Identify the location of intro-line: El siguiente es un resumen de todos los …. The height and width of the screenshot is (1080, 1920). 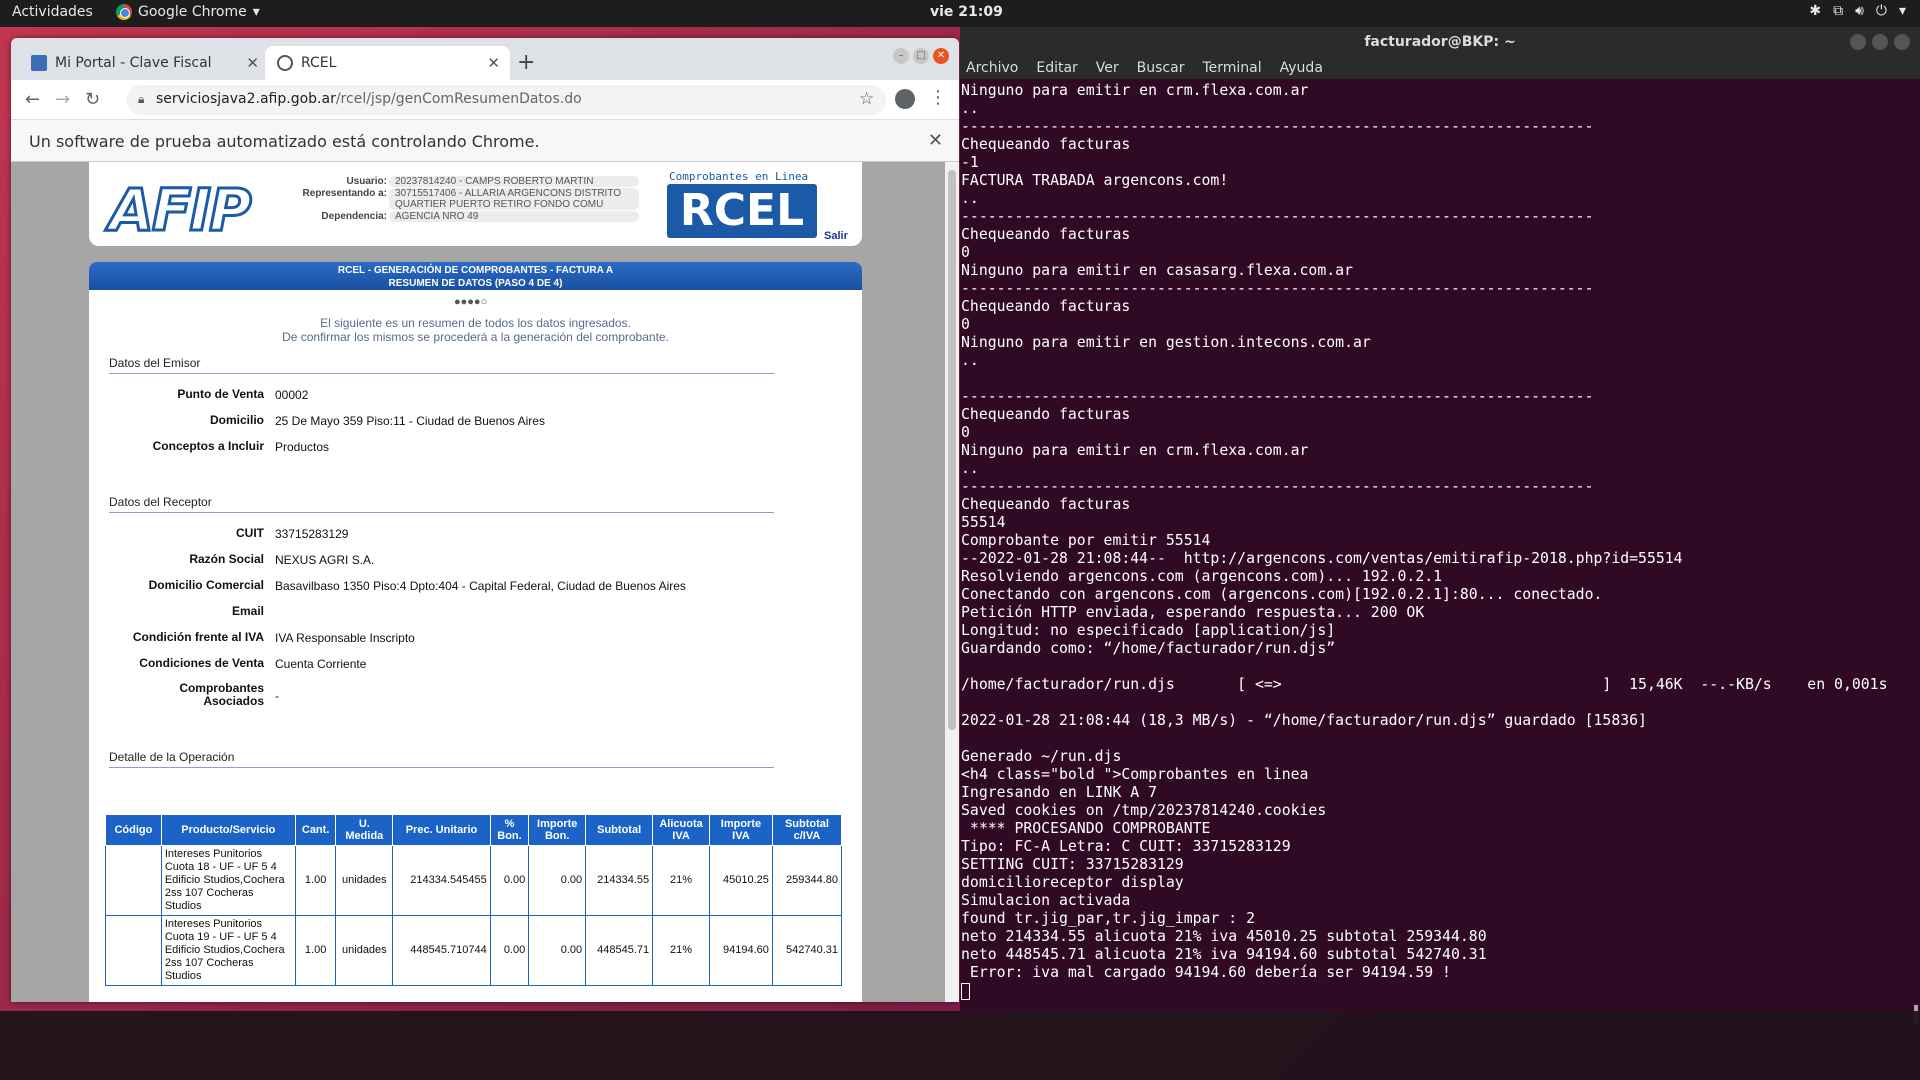
(475, 323).